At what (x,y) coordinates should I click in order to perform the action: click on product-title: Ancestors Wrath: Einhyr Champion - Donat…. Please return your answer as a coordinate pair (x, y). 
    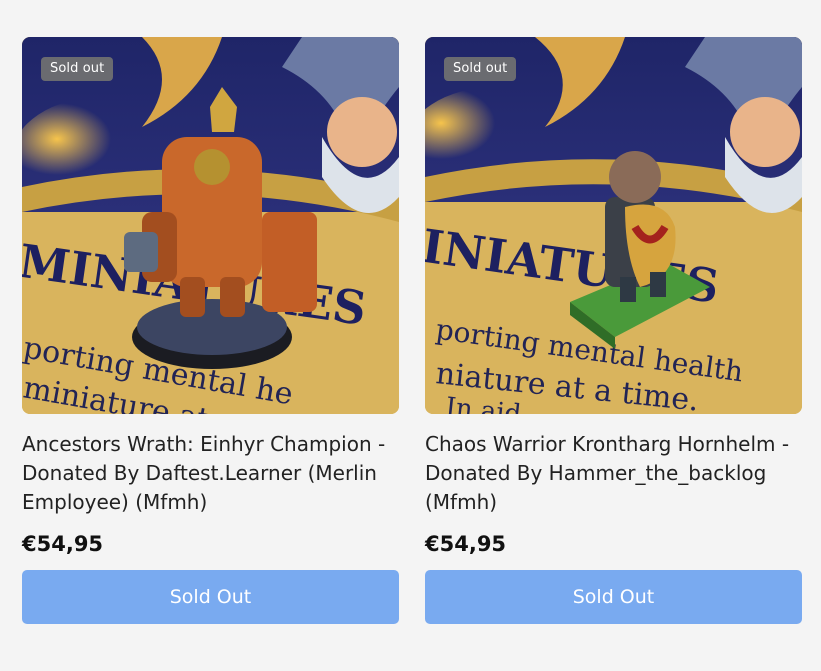
    Looking at the image, I should click on (210, 473).